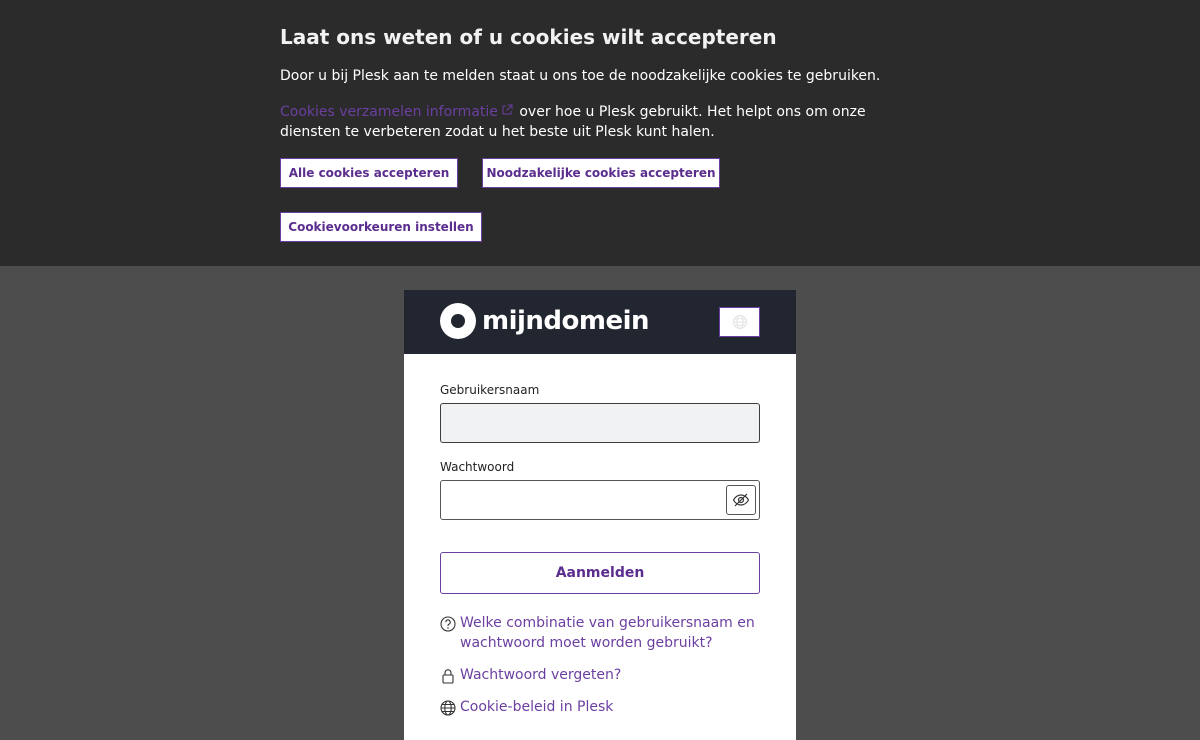  Describe the element at coordinates (566, 321) in the screenshot. I see `logo-text: mijndomein` at that location.